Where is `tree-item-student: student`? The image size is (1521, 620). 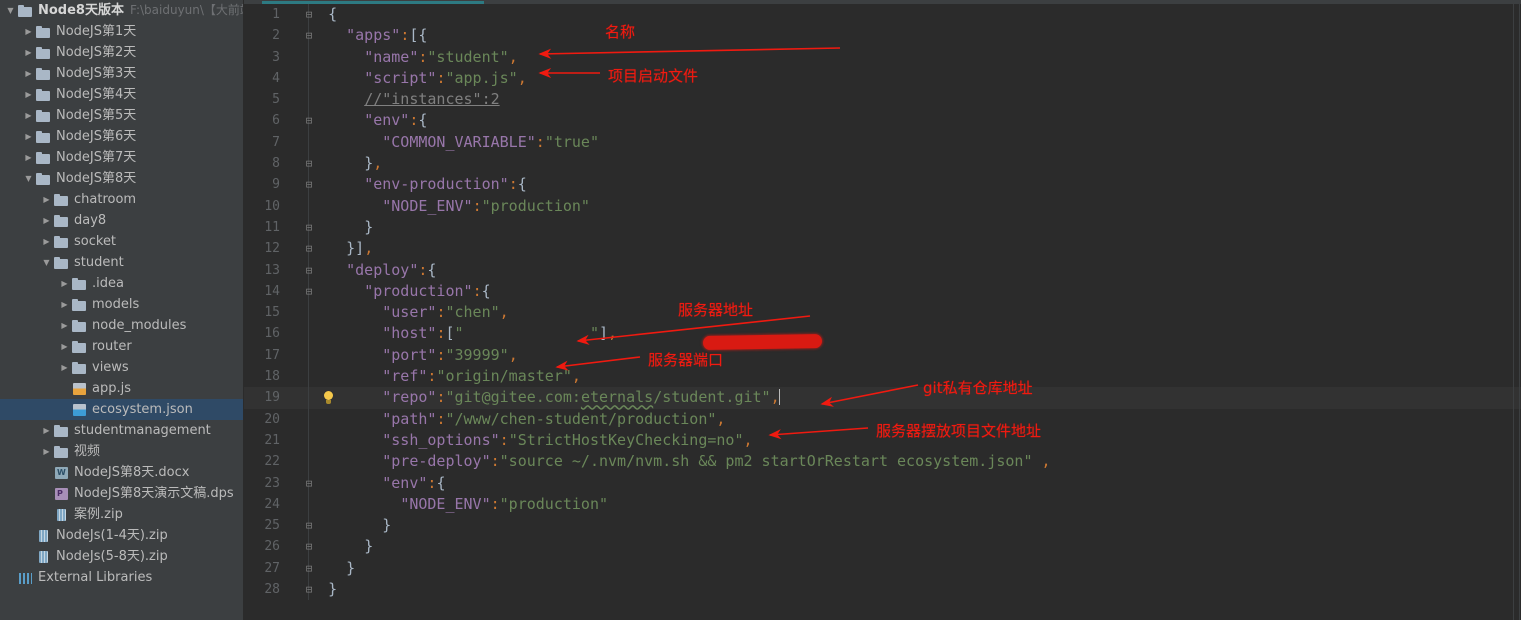
tree-item-student: student is located at coordinates (121, 262).